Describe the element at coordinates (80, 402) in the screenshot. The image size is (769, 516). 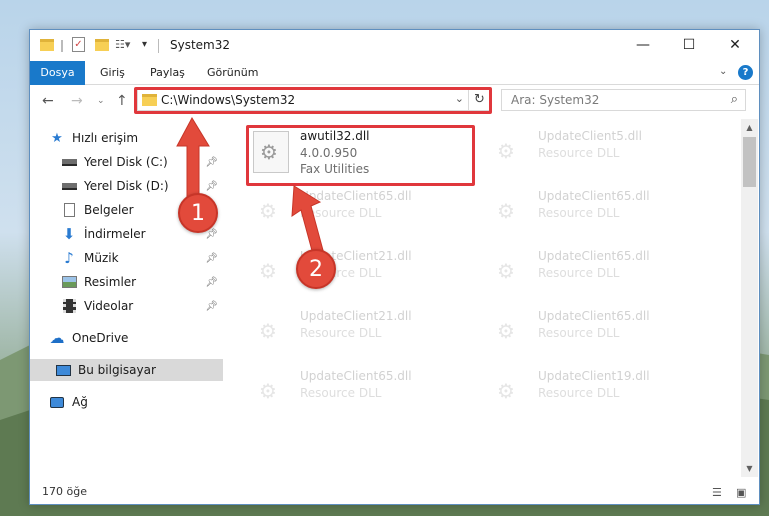
I see `sidebar-item-label: Ağ` at that location.